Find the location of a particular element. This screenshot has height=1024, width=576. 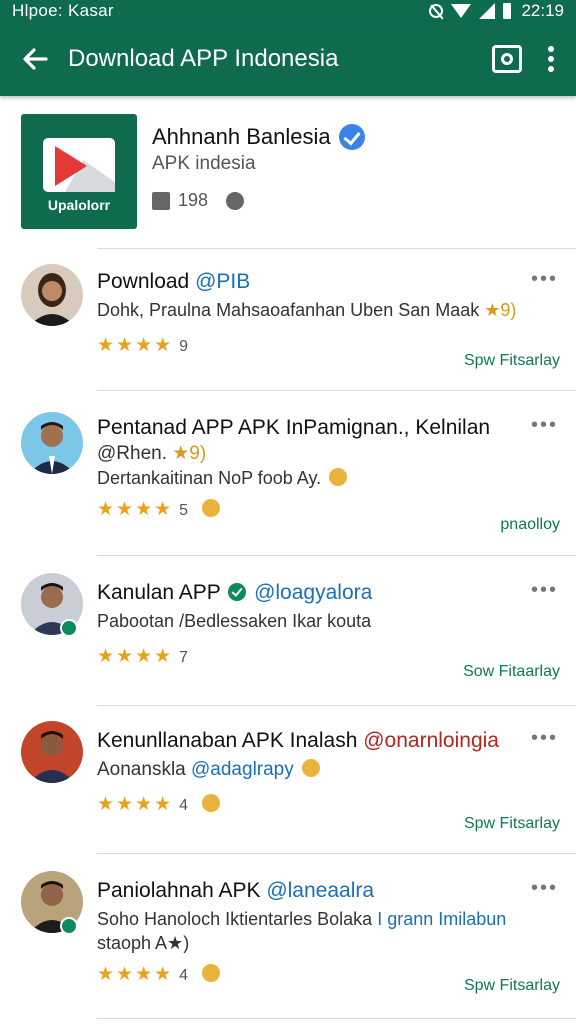

status-time: 22:19 is located at coordinates (542, 10).